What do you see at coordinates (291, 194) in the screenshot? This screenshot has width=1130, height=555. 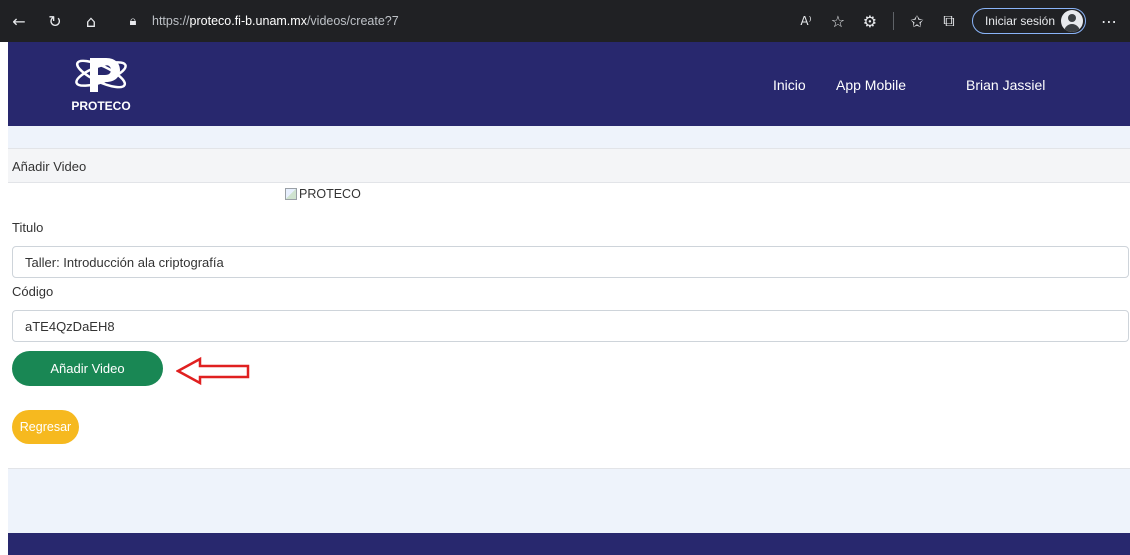 I see `broken-image-icon` at bounding box center [291, 194].